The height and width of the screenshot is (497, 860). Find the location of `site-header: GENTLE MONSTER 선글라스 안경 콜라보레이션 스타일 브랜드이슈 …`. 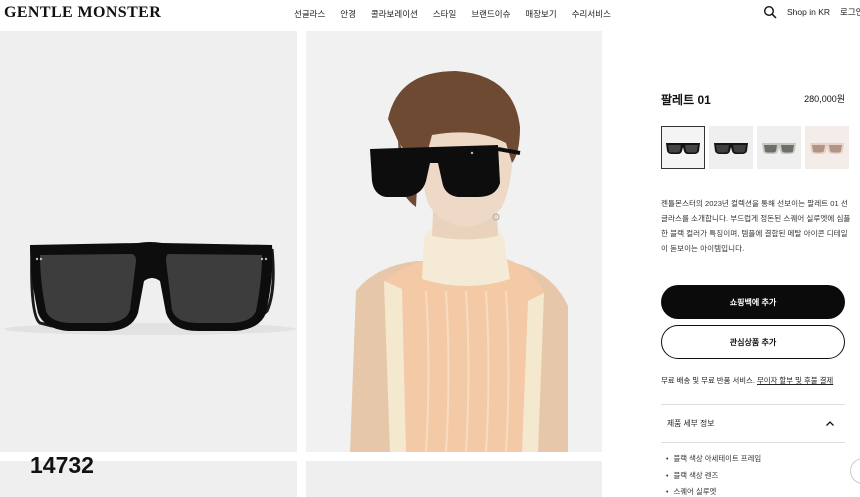

site-header: GENTLE MONSTER 선글라스 안경 콜라보레이션 스타일 브랜드이슈 … is located at coordinates (430, 13).